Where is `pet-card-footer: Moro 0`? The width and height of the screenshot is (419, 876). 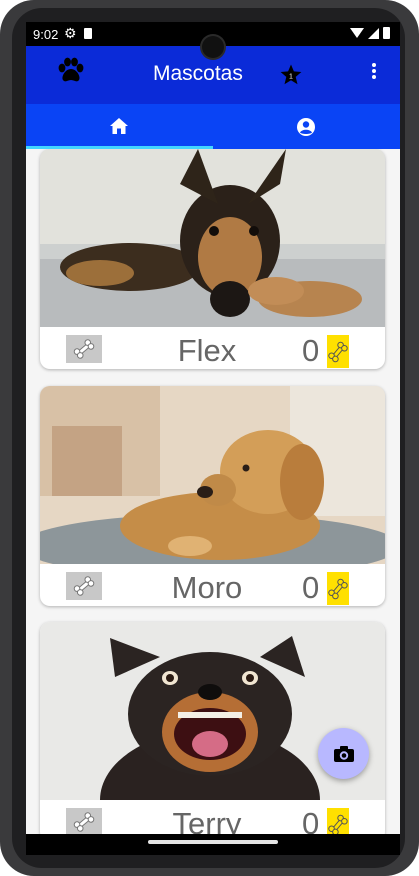
pet-card-footer: Moro 0 is located at coordinates (212, 585).